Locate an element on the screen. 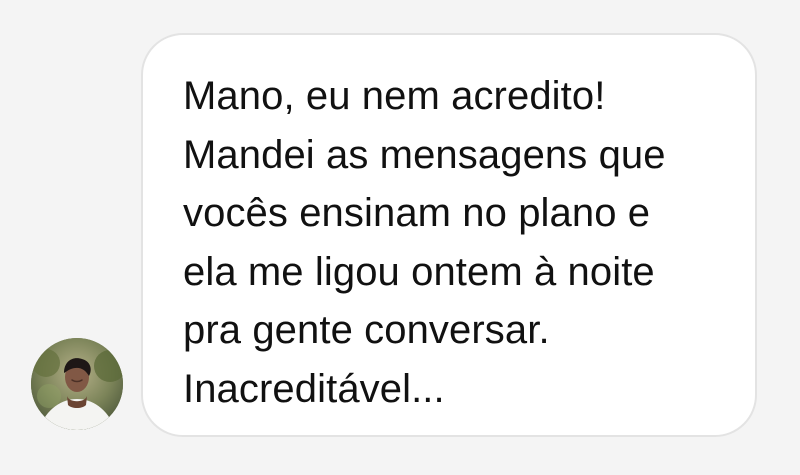 The height and width of the screenshot is (475, 800). sender-avatar is located at coordinates (77, 384).